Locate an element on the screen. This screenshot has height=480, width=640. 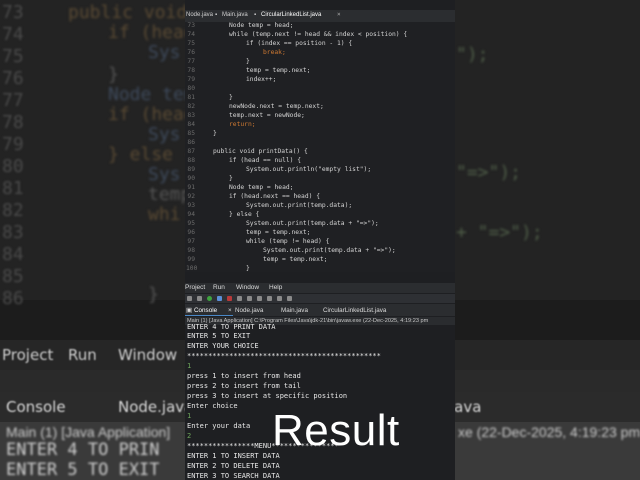
editor-tab-circularlinkedlist: CircularLinkedList.java is located at coordinates (291, 15).